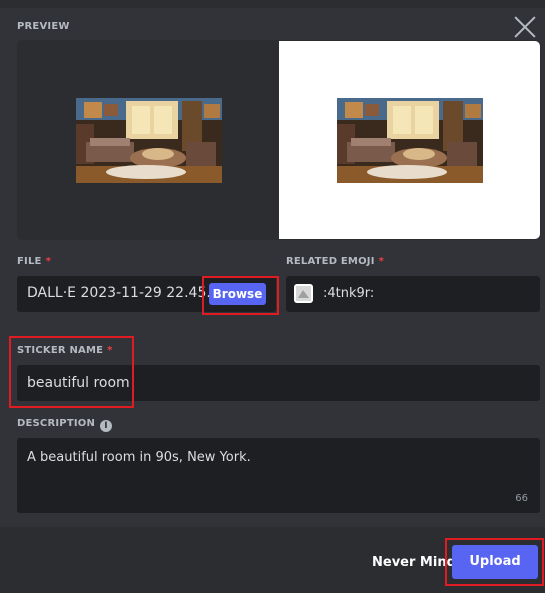 This screenshot has height=593, width=545. Describe the element at coordinates (525, 27) in the screenshot. I see `close-icon` at that location.